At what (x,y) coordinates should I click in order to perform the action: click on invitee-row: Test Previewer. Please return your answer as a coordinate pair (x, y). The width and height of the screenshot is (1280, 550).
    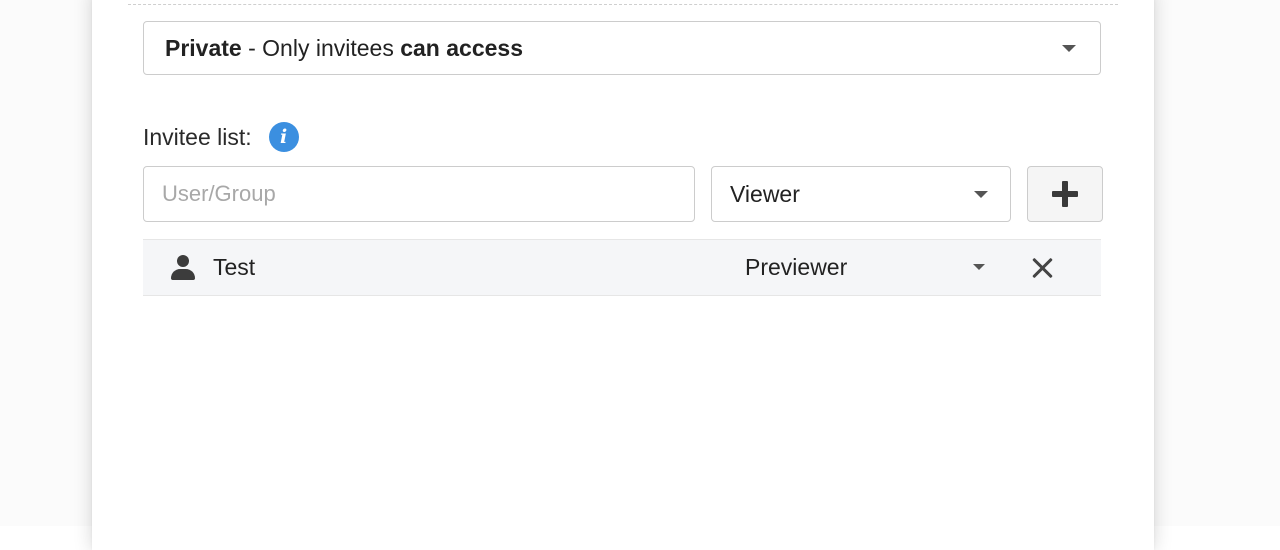
    Looking at the image, I should click on (622, 267).